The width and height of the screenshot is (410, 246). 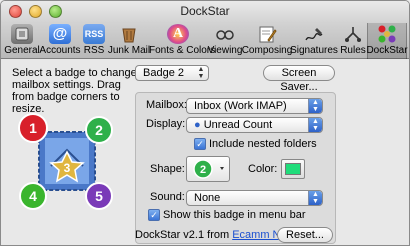 I want to click on badge-4: 4, so click(x=33, y=196).